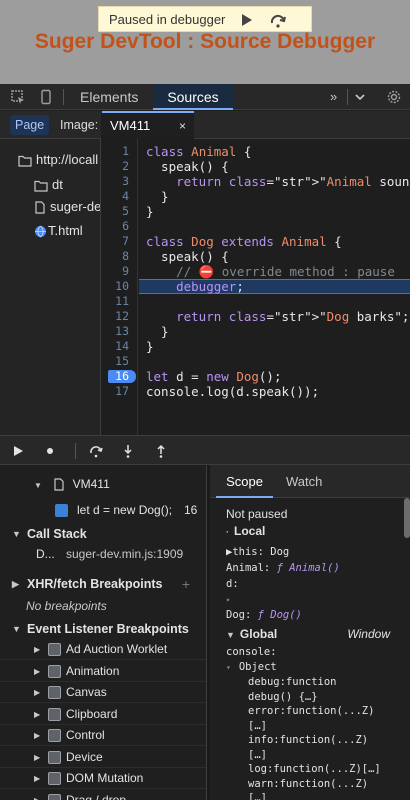  What do you see at coordinates (244, 481) in the screenshot?
I see `tab-scope: Scope` at bounding box center [244, 481].